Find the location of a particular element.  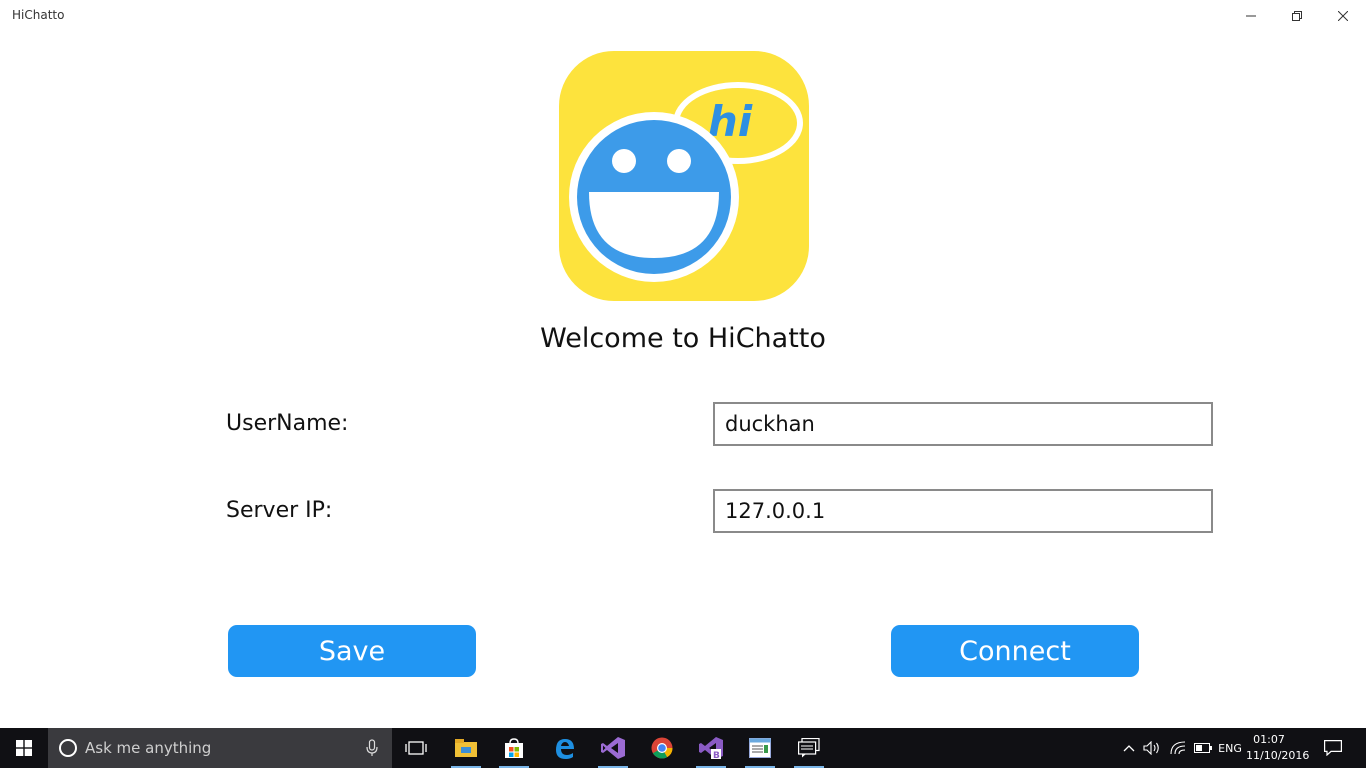

close-button is located at coordinates (1343, 16).